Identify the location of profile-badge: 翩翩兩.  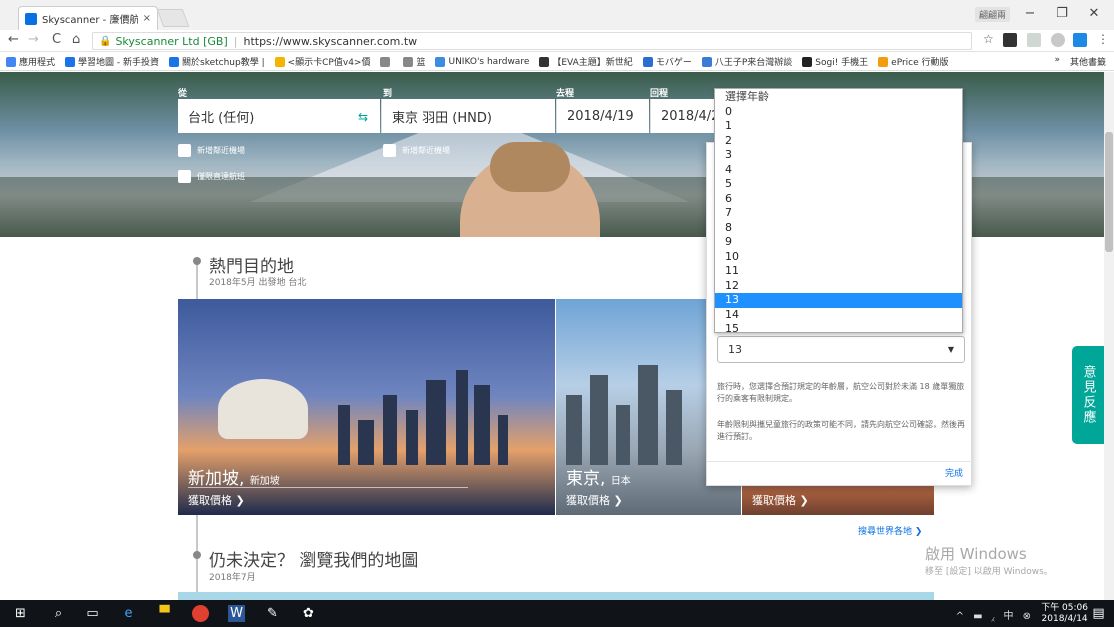
(993, 14).